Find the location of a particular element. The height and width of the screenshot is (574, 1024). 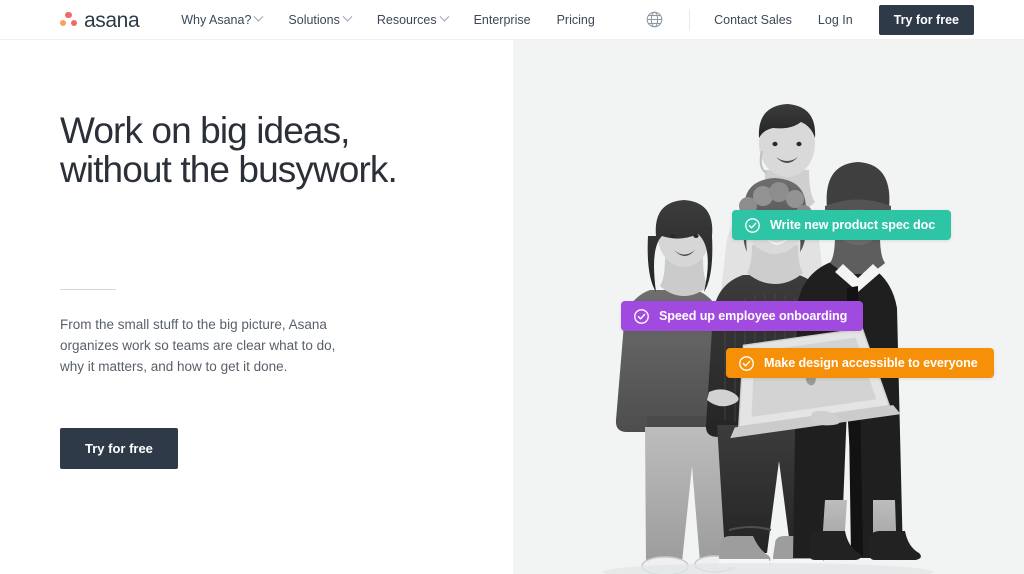

task-pill-label: Make design accessible to everyone is located at coordinates (871, 363).